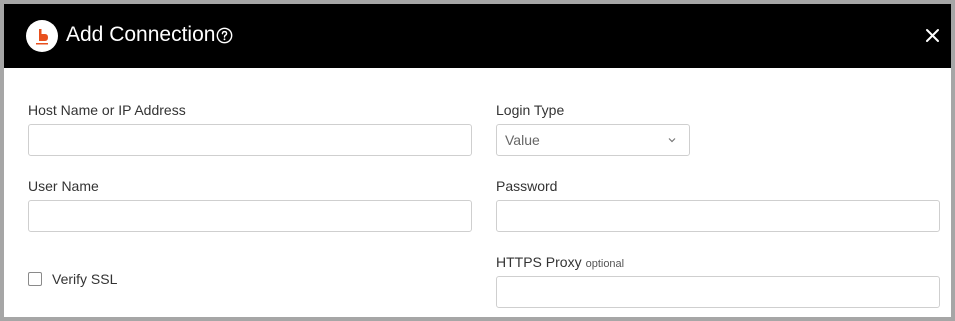 This screenshot has height=321, width=955. I want to click on login-type-select: Value, so click(593, 140).